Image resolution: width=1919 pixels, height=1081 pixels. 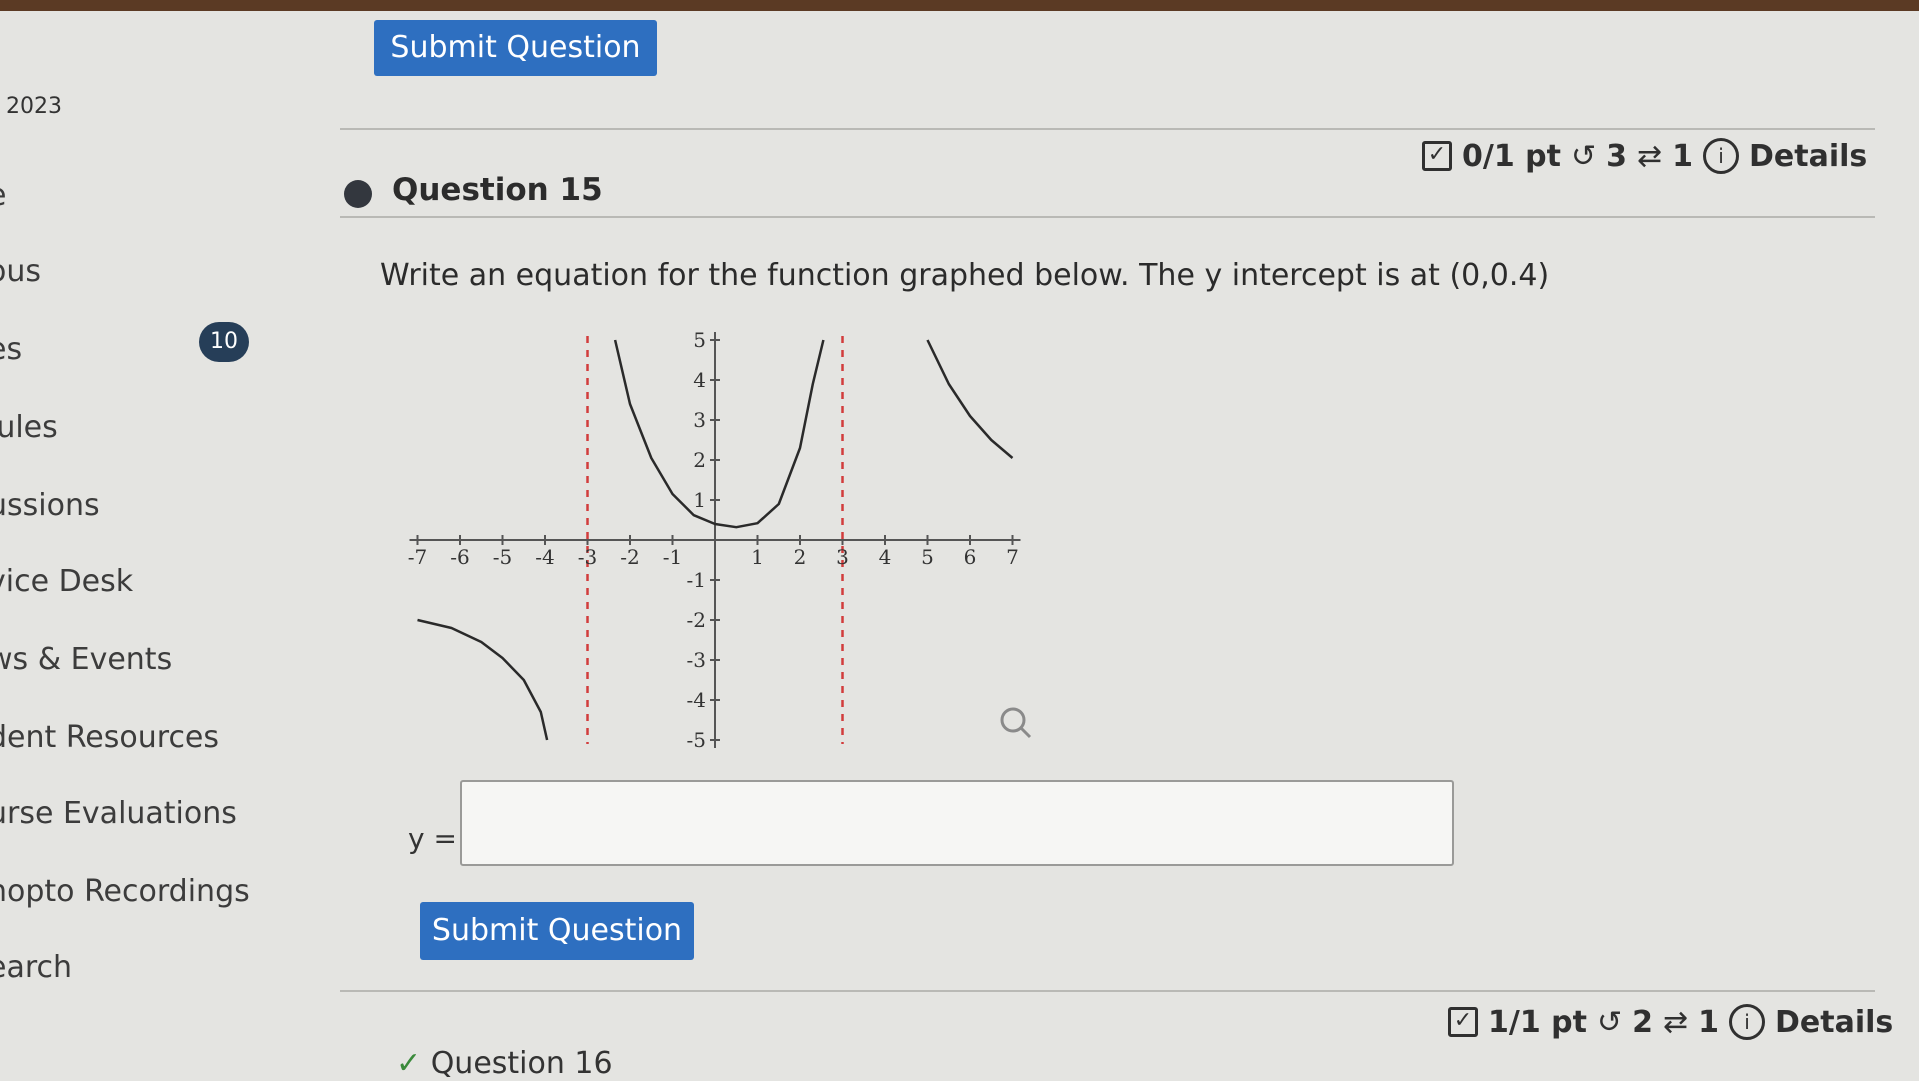 What do you see at coordinates (358, 194) in the screenshot?
I see `question-status-dot` at bounding box center [358, 194].